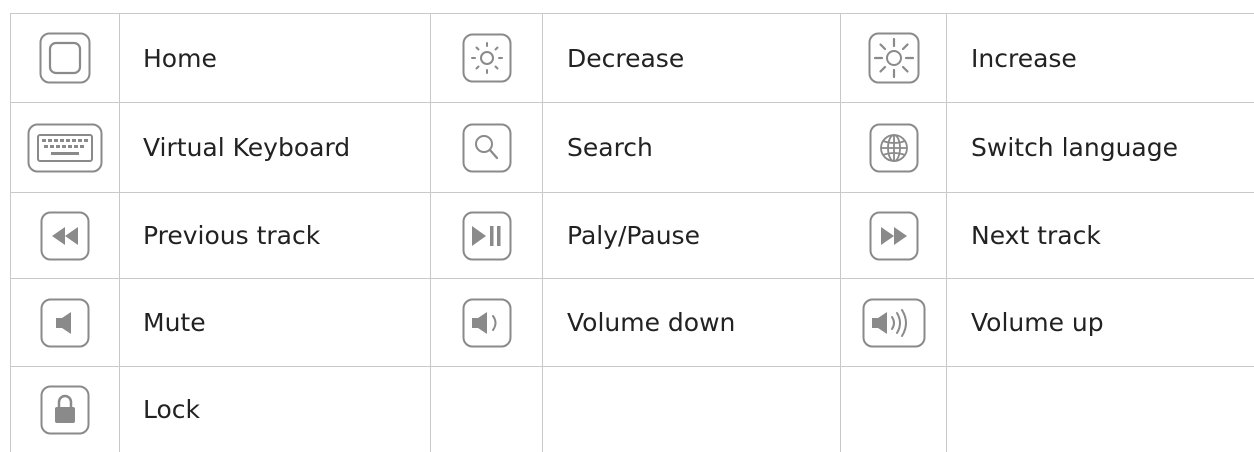 This screenshot has width=1254, height=452. I want to click on increase-label: Increase, so click(1024, 58).